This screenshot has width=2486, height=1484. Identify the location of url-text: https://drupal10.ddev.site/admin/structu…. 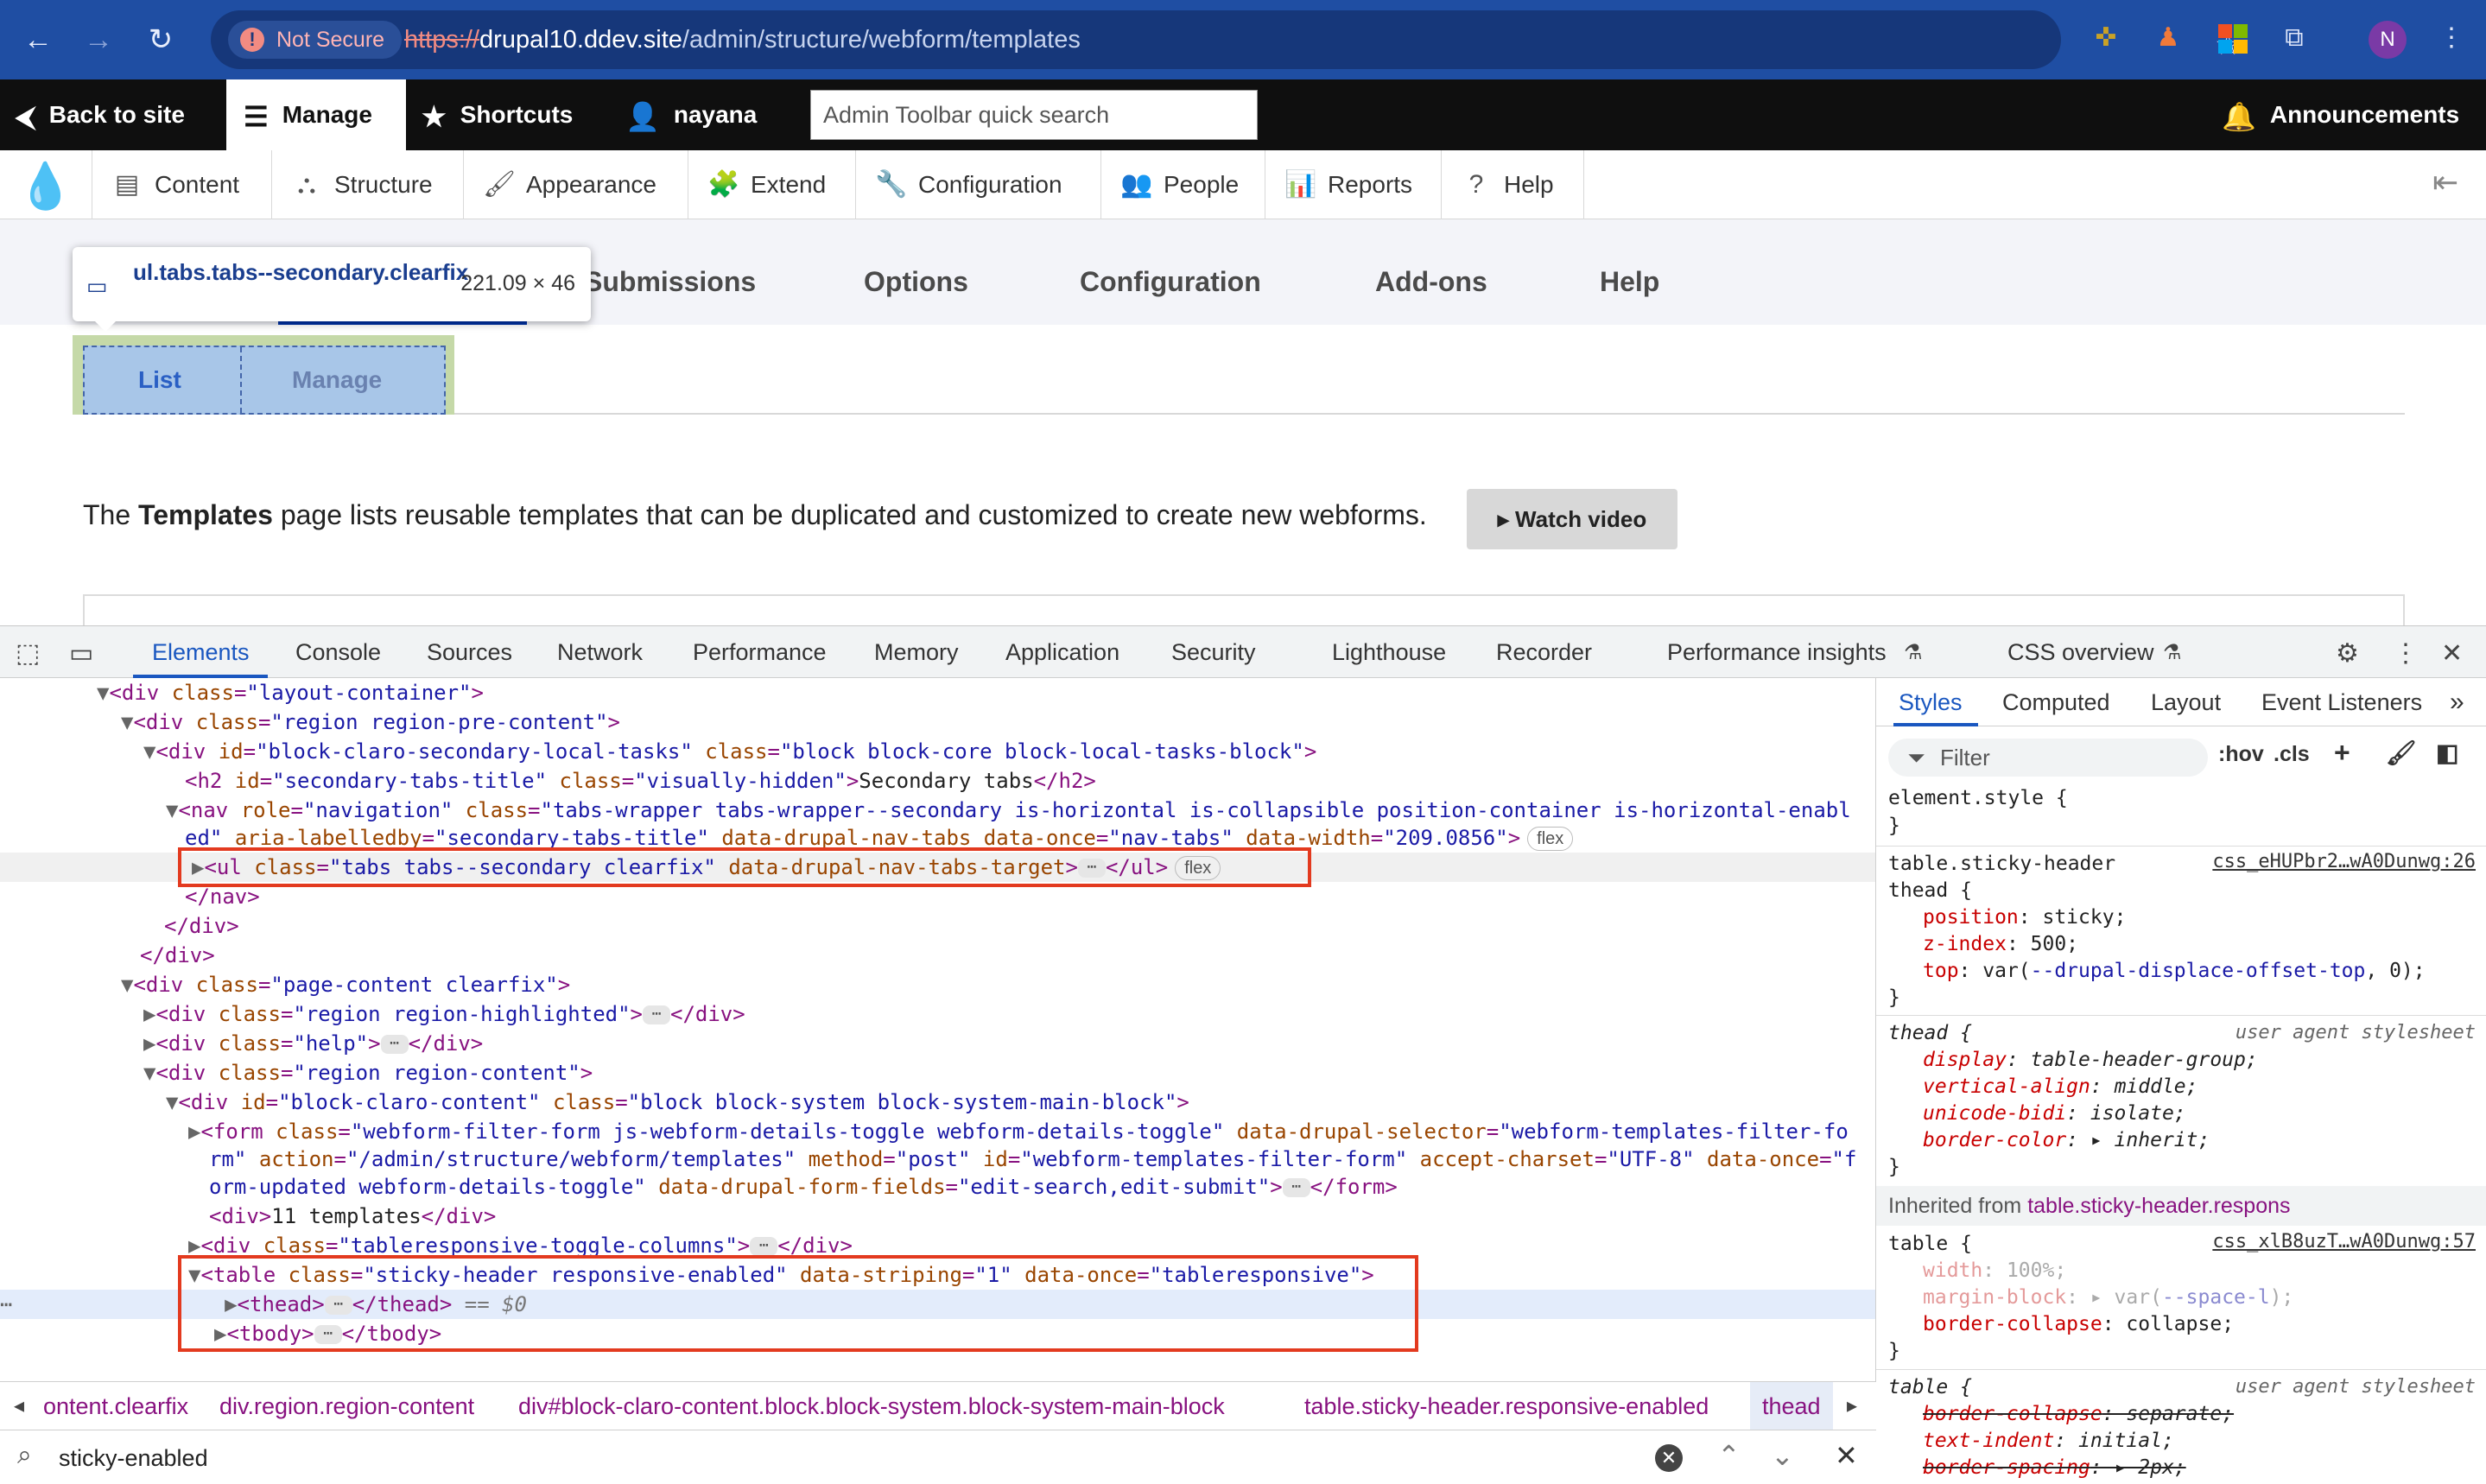
(742, 39).